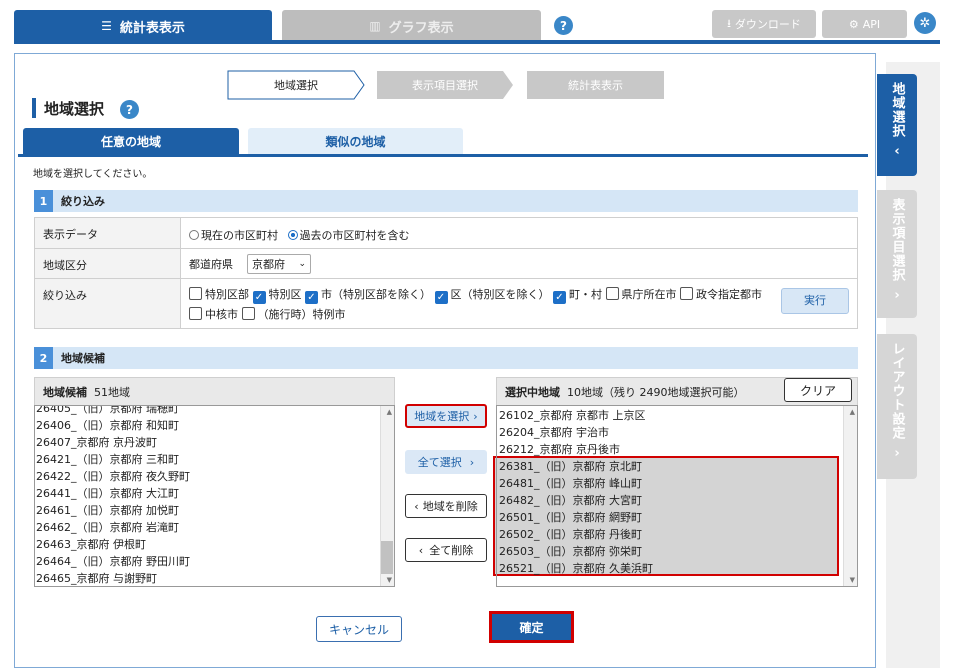 The height and width of the screenshot is (670, 954). I want to click on list-item: 26407_京都府 京丹波町, so click(206, 442).